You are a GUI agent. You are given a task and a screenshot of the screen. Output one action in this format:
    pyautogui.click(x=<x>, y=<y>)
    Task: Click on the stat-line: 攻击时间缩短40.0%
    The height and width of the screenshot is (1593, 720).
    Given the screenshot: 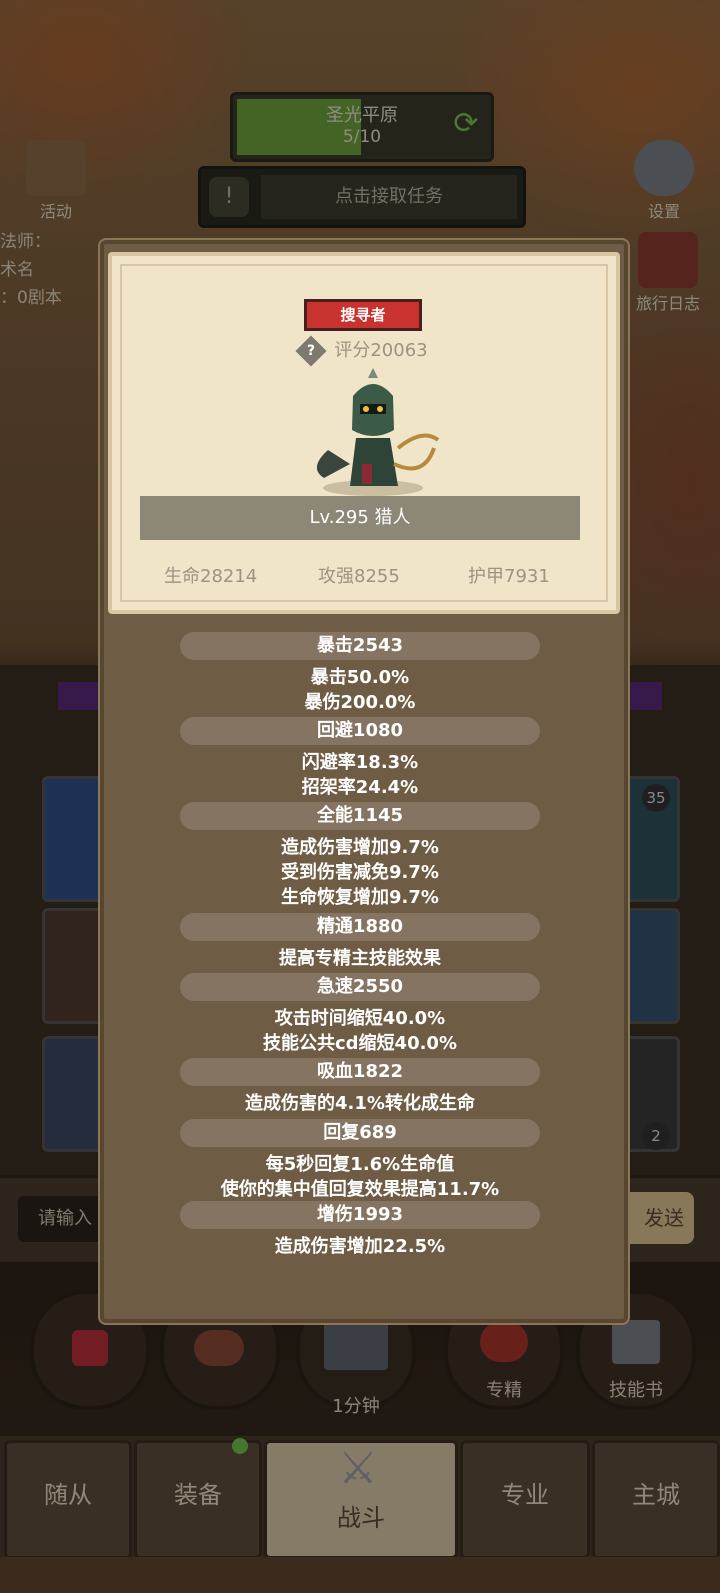 What is the action you would take?
    pyautogui.click(x=360, y=1018)
    